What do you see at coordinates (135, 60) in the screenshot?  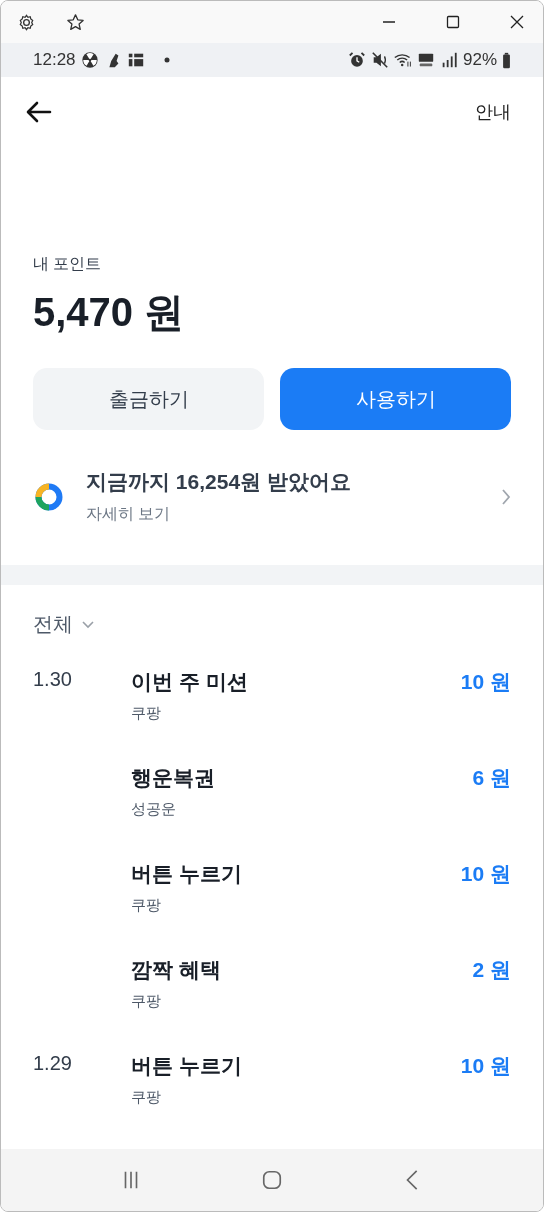 I see `grid-icon` at bounding box center [135, 60].